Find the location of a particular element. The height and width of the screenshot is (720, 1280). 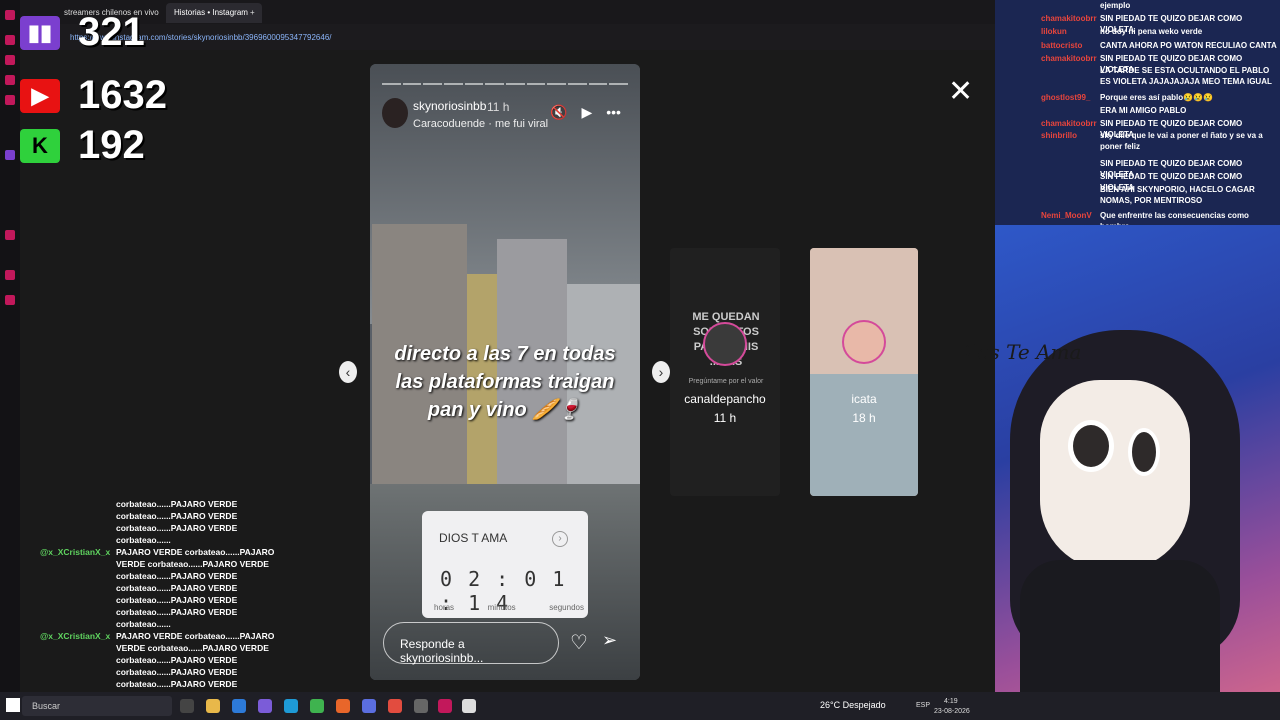

preview-username: icata is located at coordinates (864, 399).